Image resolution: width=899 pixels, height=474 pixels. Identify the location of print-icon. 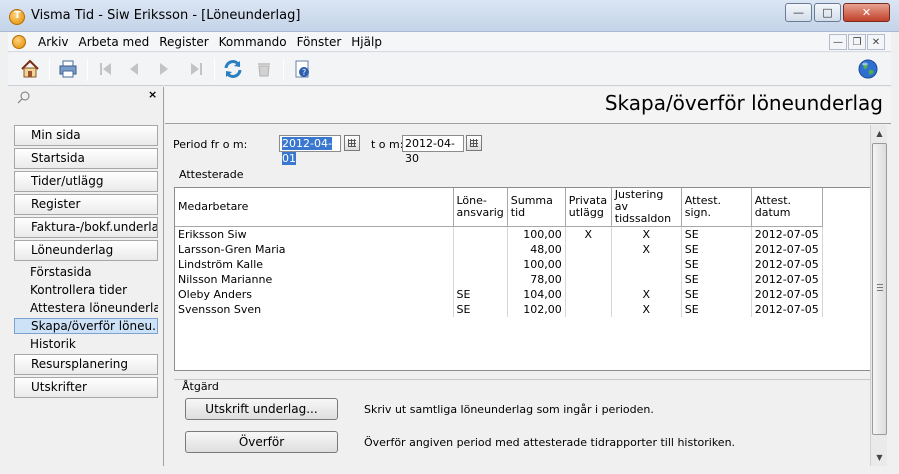
(68, 69).